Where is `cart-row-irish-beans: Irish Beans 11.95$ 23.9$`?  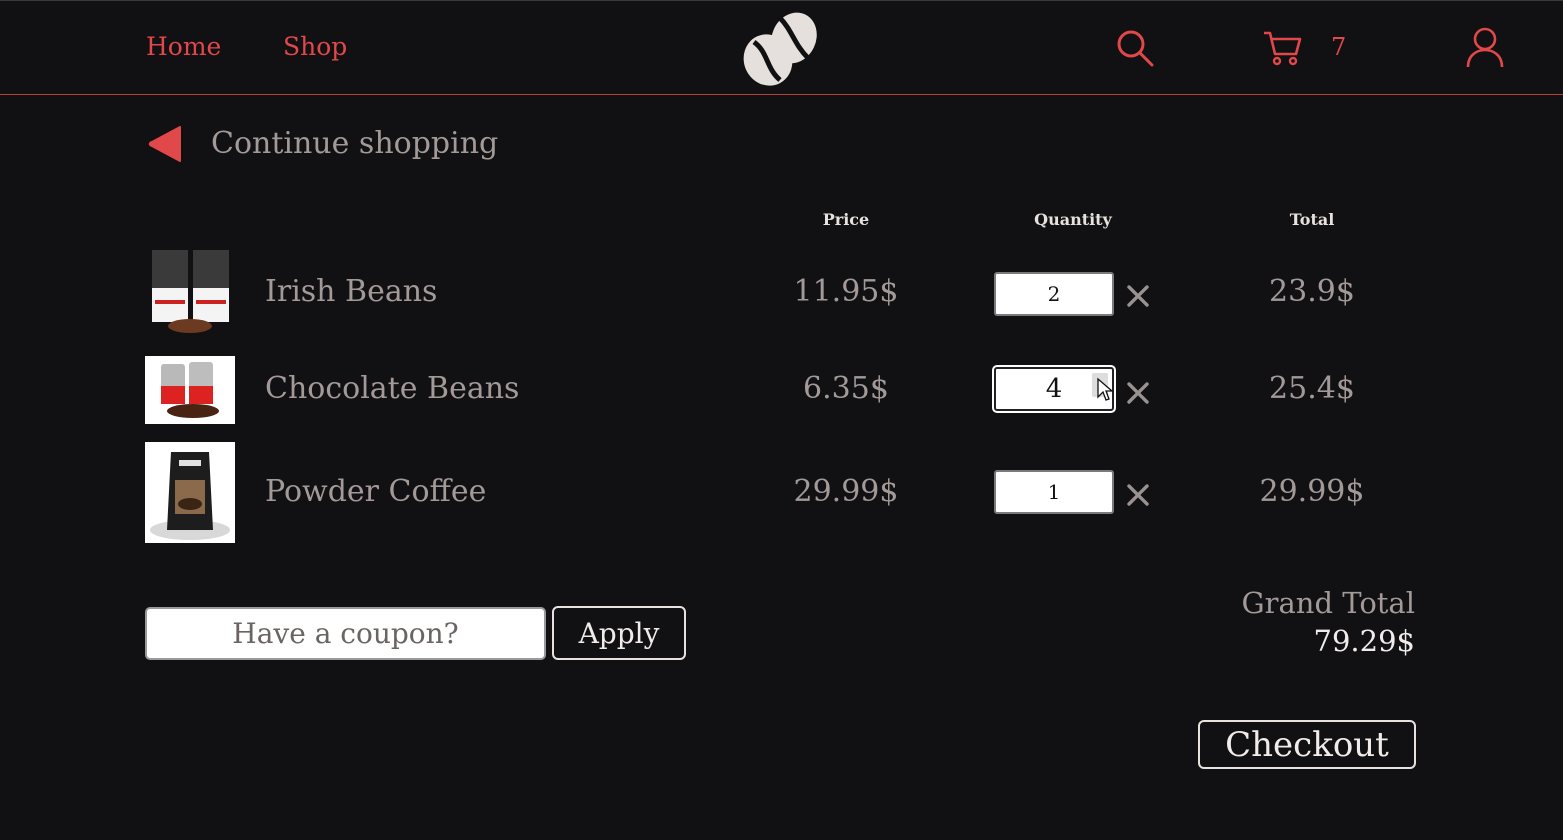
cart-row-irish-beans: Irish Beans 11.95$ 23.9$ is located at coordinates (785, 293).